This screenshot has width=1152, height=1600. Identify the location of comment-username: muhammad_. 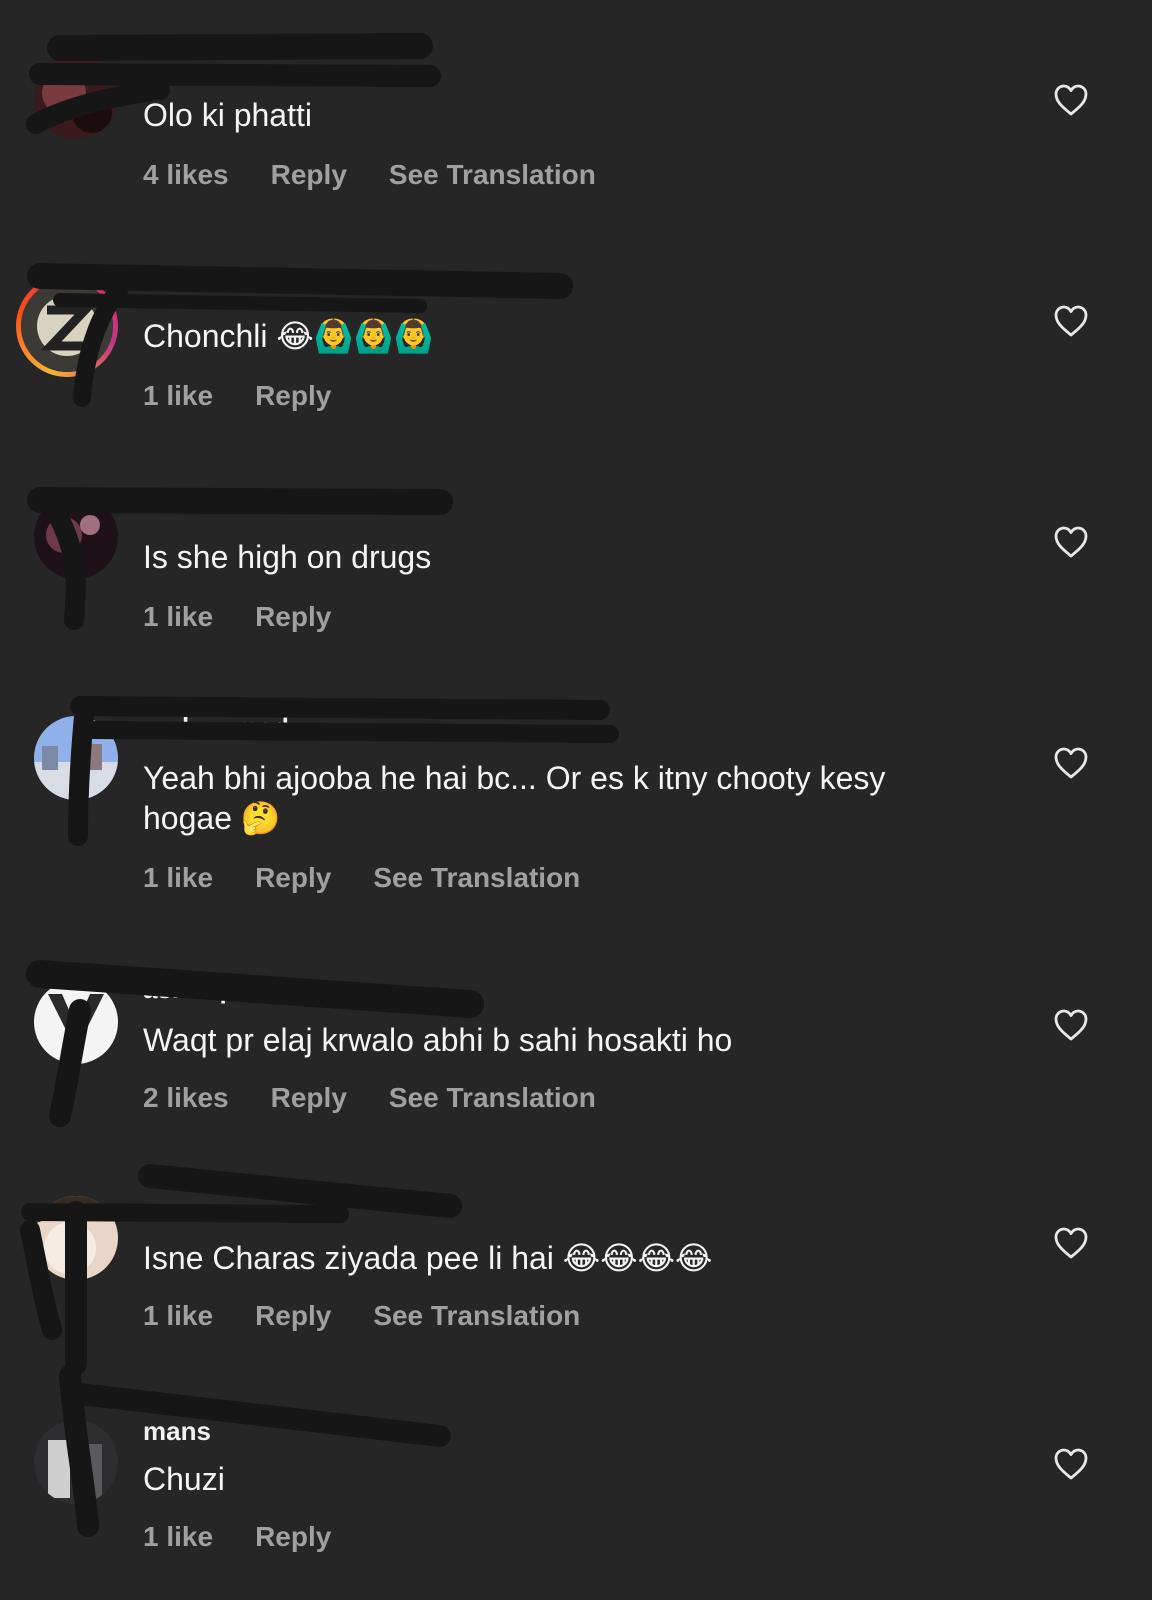
(223, 727).